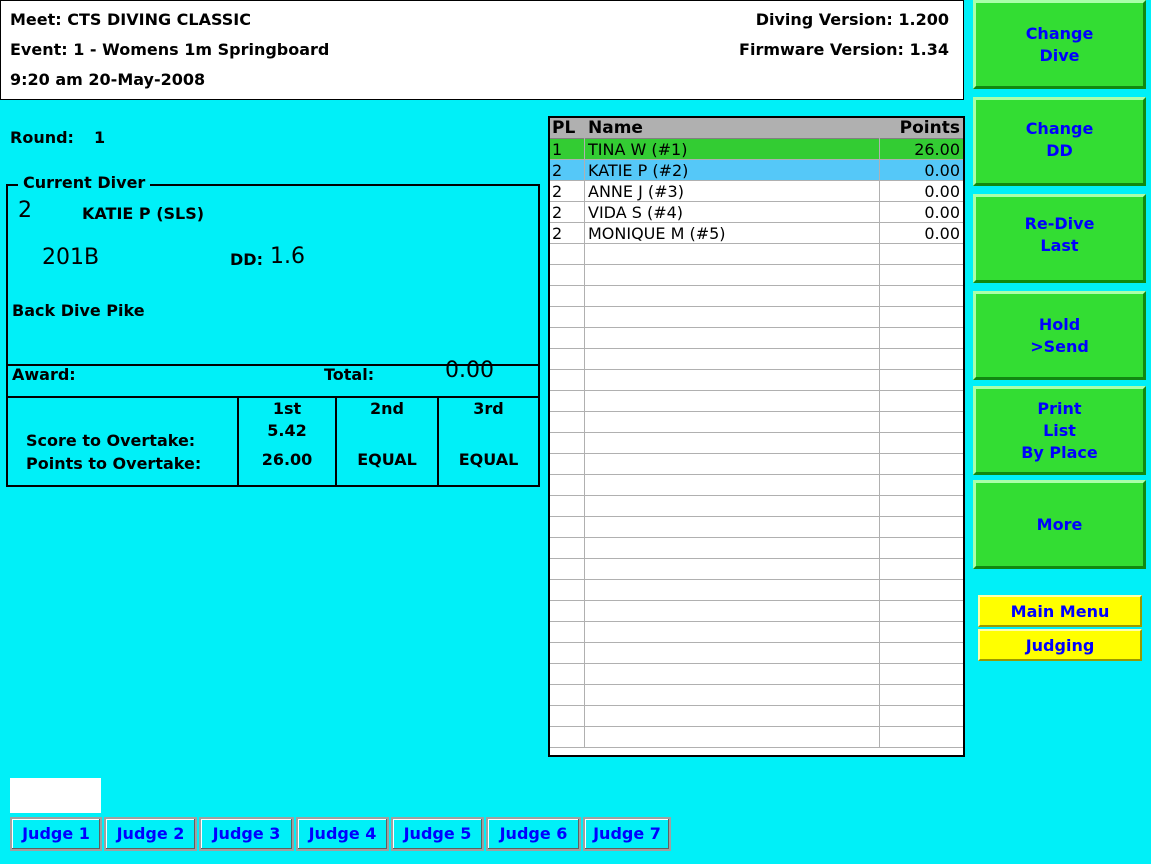  Describe the element at coordinates (108, 79) in the screenshot. I see `date-time: 9:20 am 20-May-2008` at that location.